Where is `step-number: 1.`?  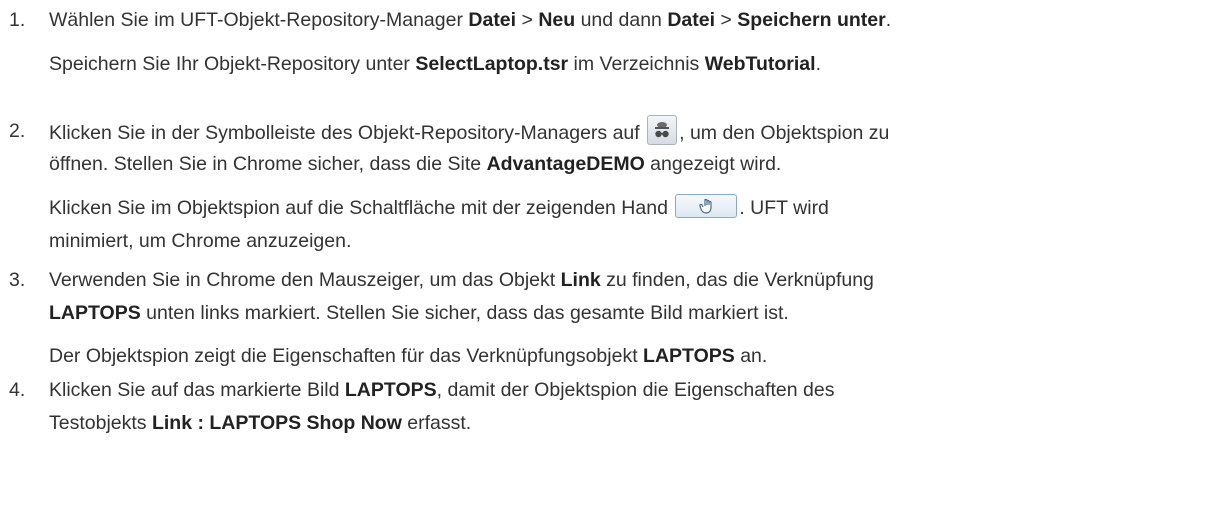 step-number: 1. is located at coordinates (17, 20).